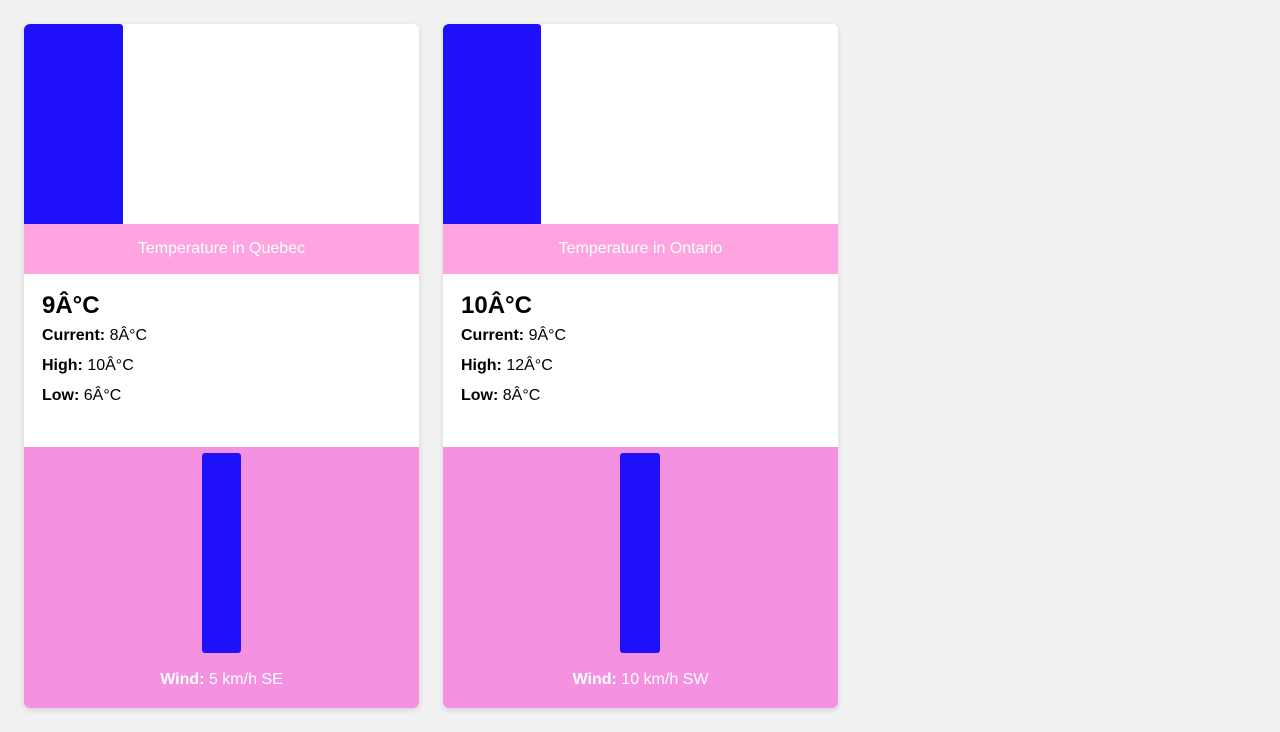  Describe the element at coordinates (128, 335) in the screenshot. I see `current-value: 8Â°C` at that location.